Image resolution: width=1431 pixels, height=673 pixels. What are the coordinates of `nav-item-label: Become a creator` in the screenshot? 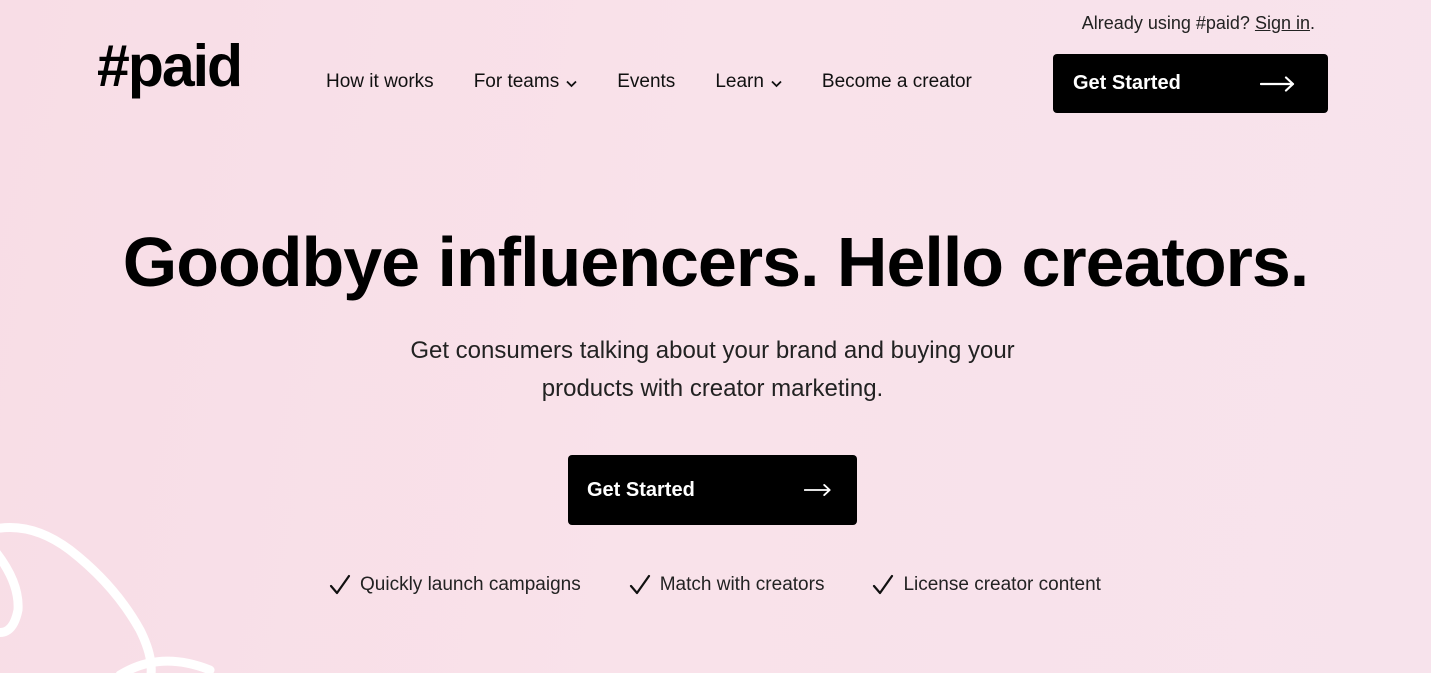 It's located at (896, 81).